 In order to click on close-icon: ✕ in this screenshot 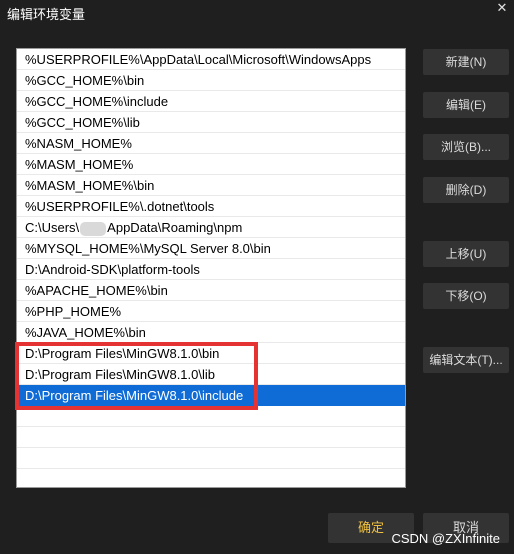, I will do `click(502, 8)`.